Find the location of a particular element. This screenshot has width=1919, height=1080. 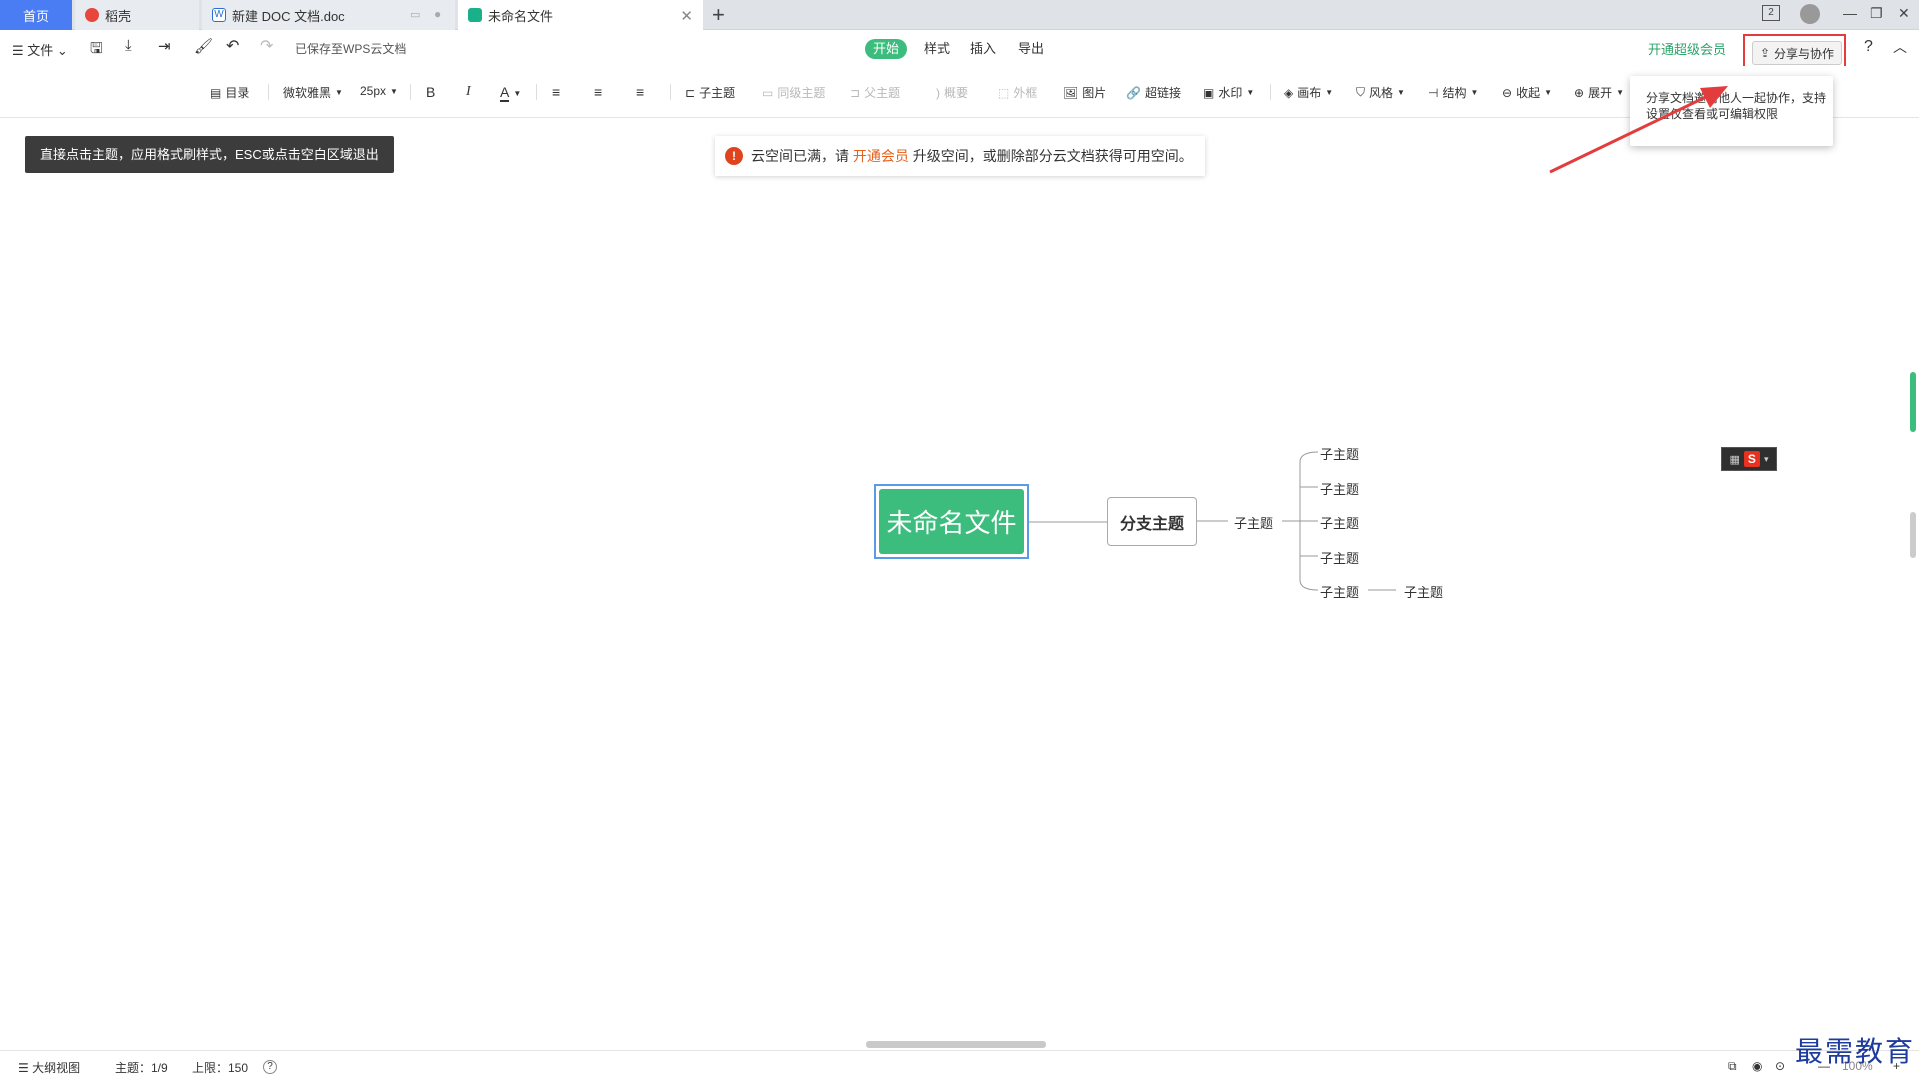

horizontal-scrollbar is located at coordinates (956, 1044).